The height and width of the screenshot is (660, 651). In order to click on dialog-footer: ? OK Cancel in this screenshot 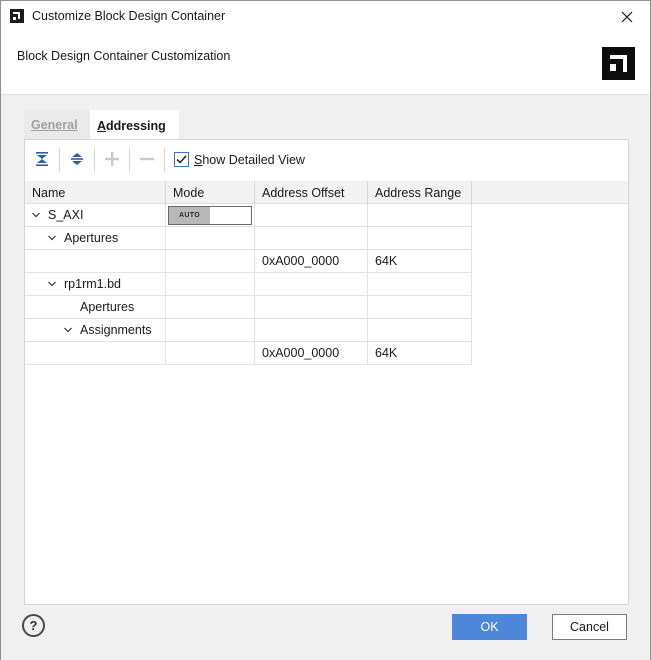, I will do `click(325, 632)`.